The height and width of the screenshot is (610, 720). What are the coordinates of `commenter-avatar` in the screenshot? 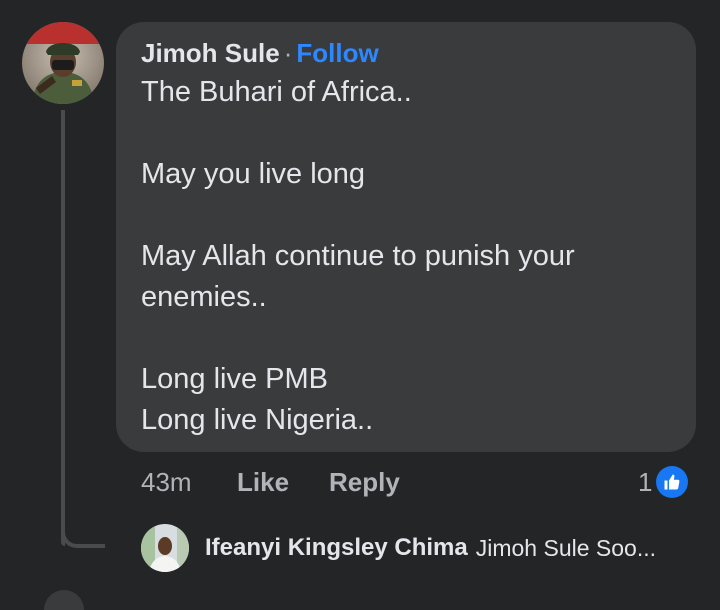 It's located at (63, 63).